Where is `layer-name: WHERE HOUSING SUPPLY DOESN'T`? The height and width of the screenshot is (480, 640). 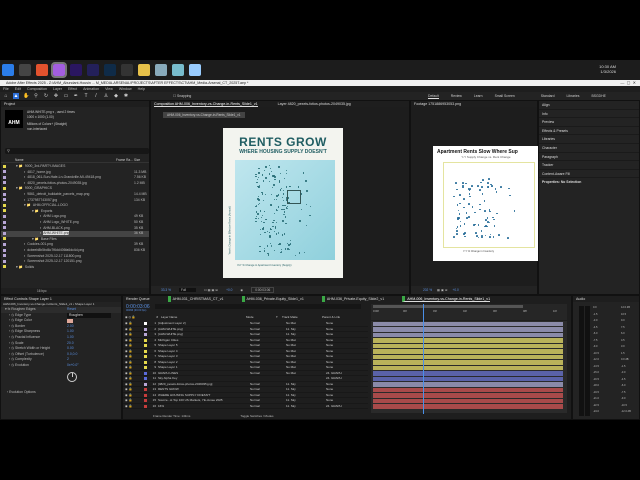
layer-name: WHERE HOUSING SUPPLY DOESN'T is located at coordinates (204, 395).